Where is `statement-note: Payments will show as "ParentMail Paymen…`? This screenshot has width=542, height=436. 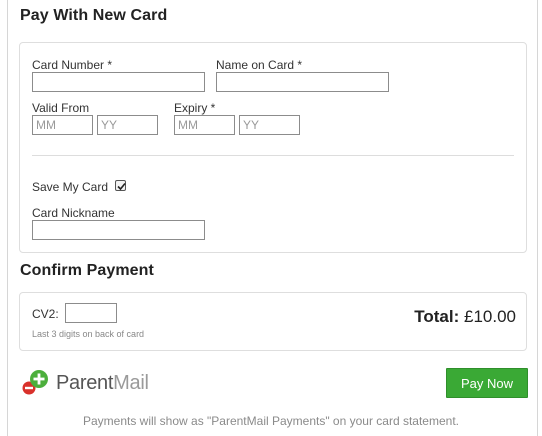 statement-note: Payments will show as "ParentMail Paymen… is located at coordinates (270, 421).